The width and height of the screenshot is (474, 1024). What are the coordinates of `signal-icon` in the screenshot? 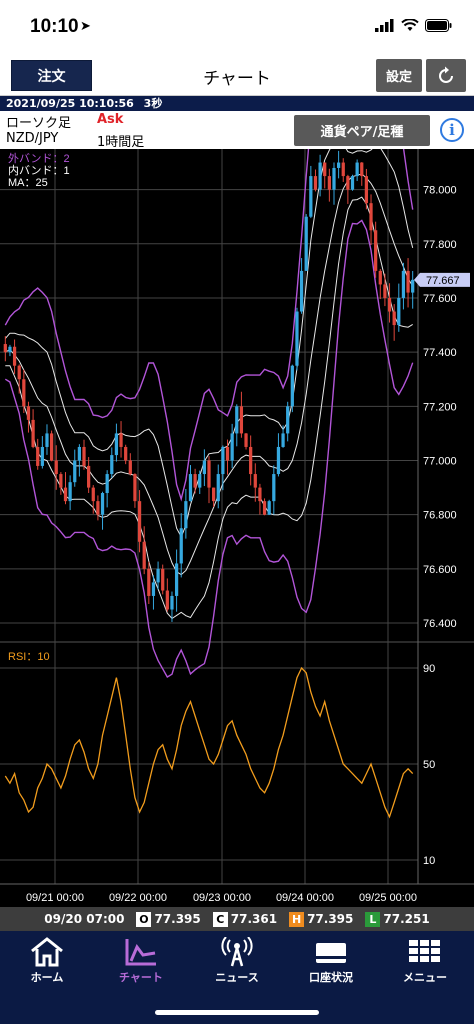 It's located at (384, 25).